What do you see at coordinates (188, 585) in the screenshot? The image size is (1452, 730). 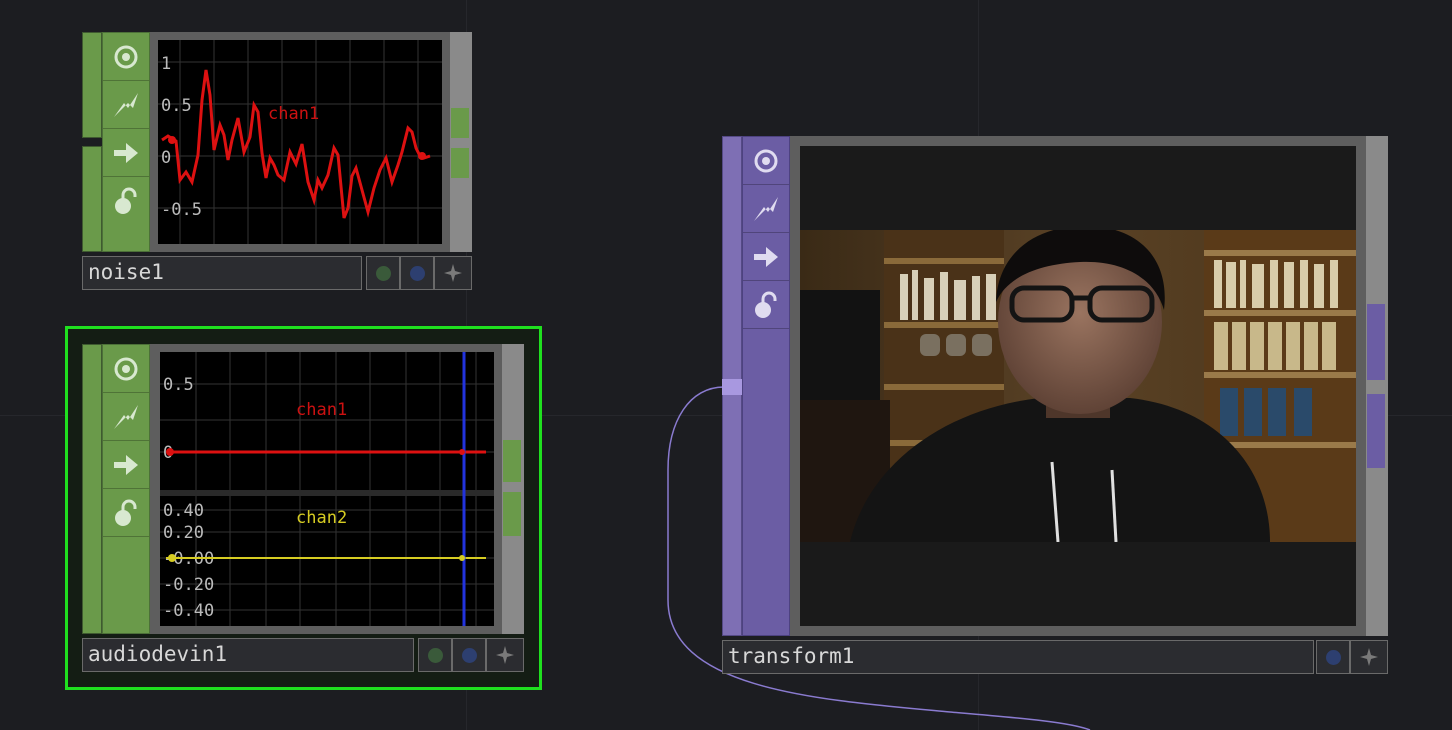 I see `y-tick-label: -0.20` at bounding box center [188, 585].